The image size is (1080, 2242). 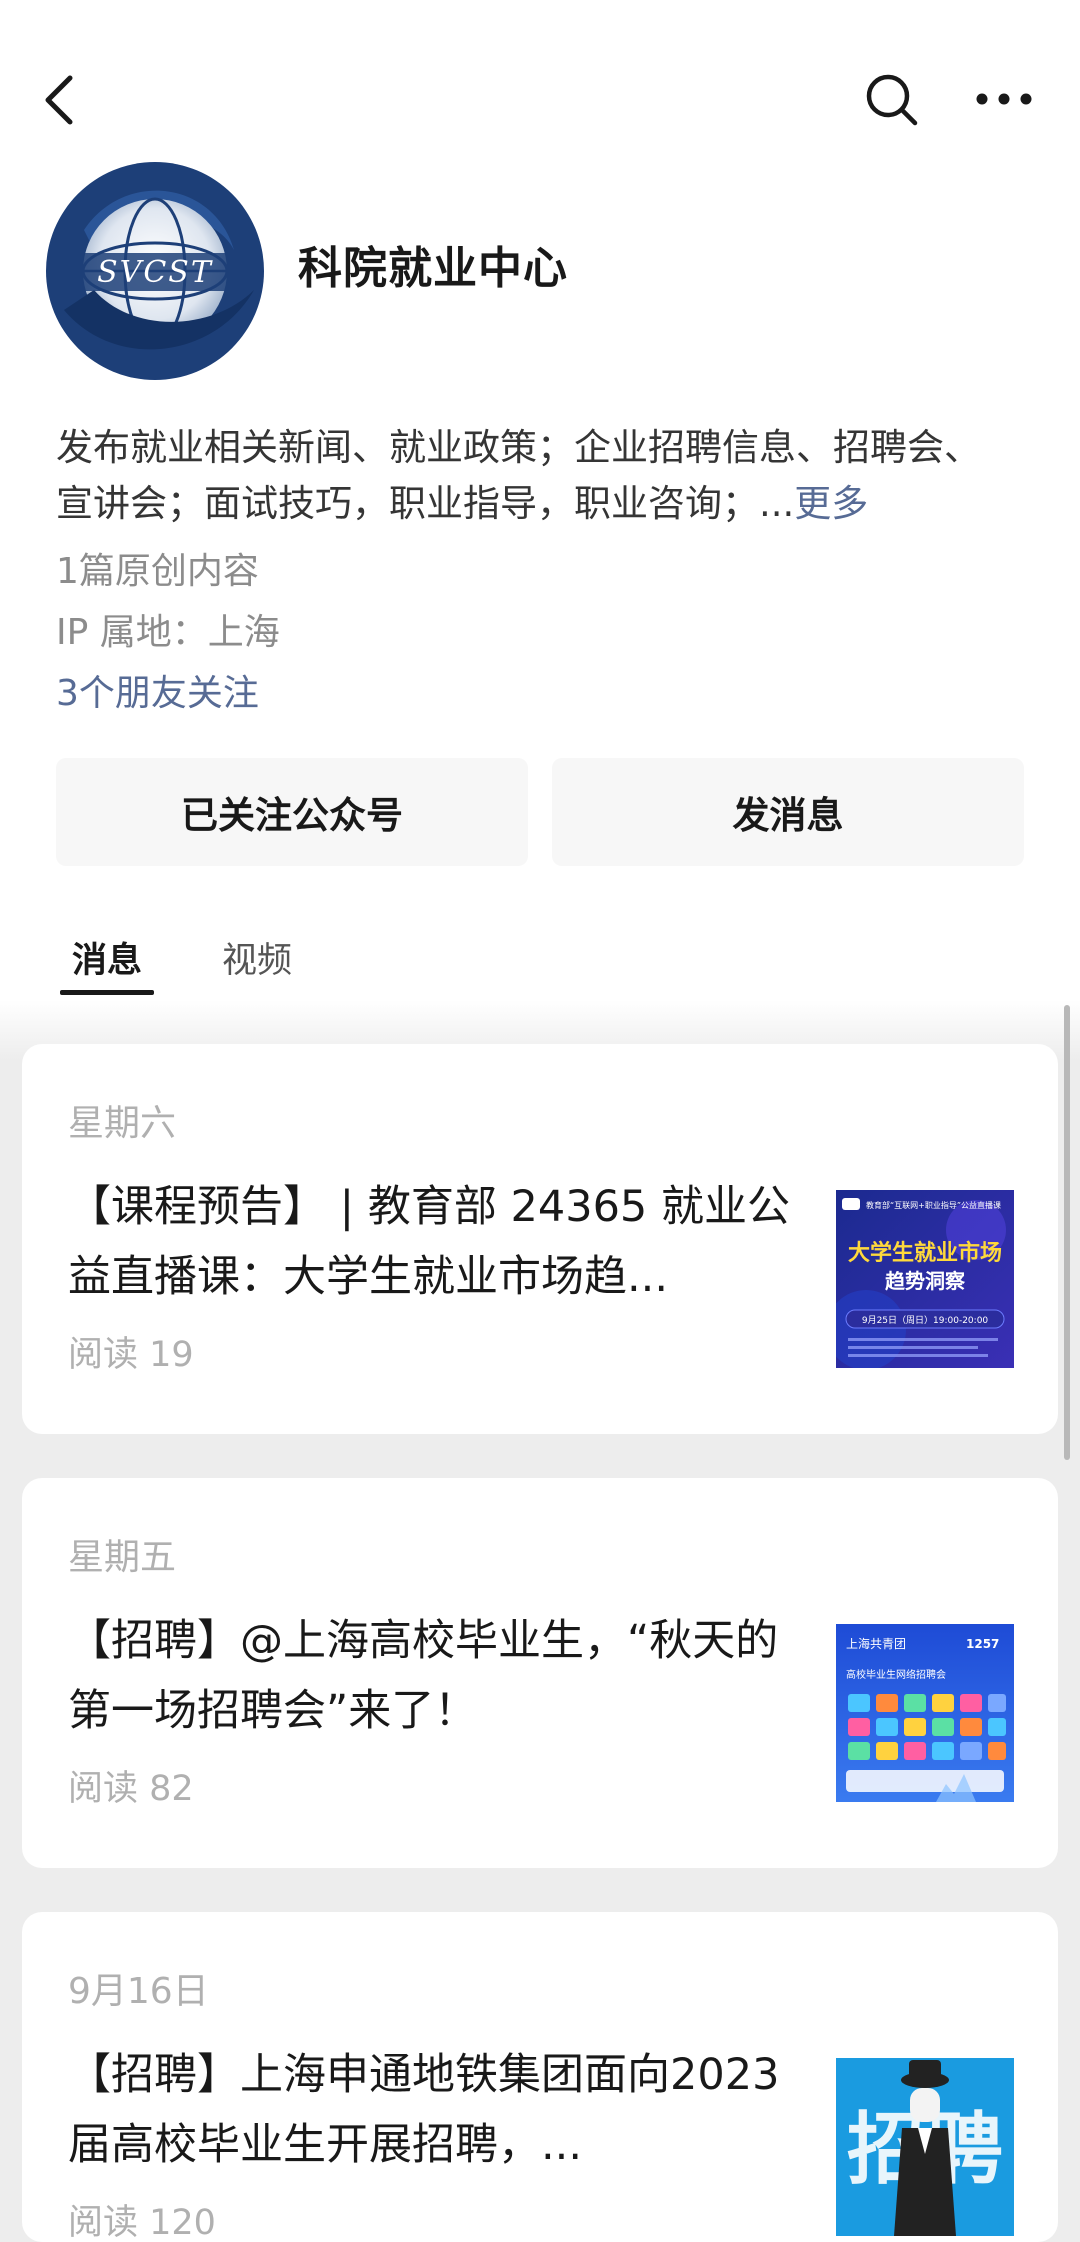 I want to click on account-avatar: SVCST, so click(x=155, y=271).